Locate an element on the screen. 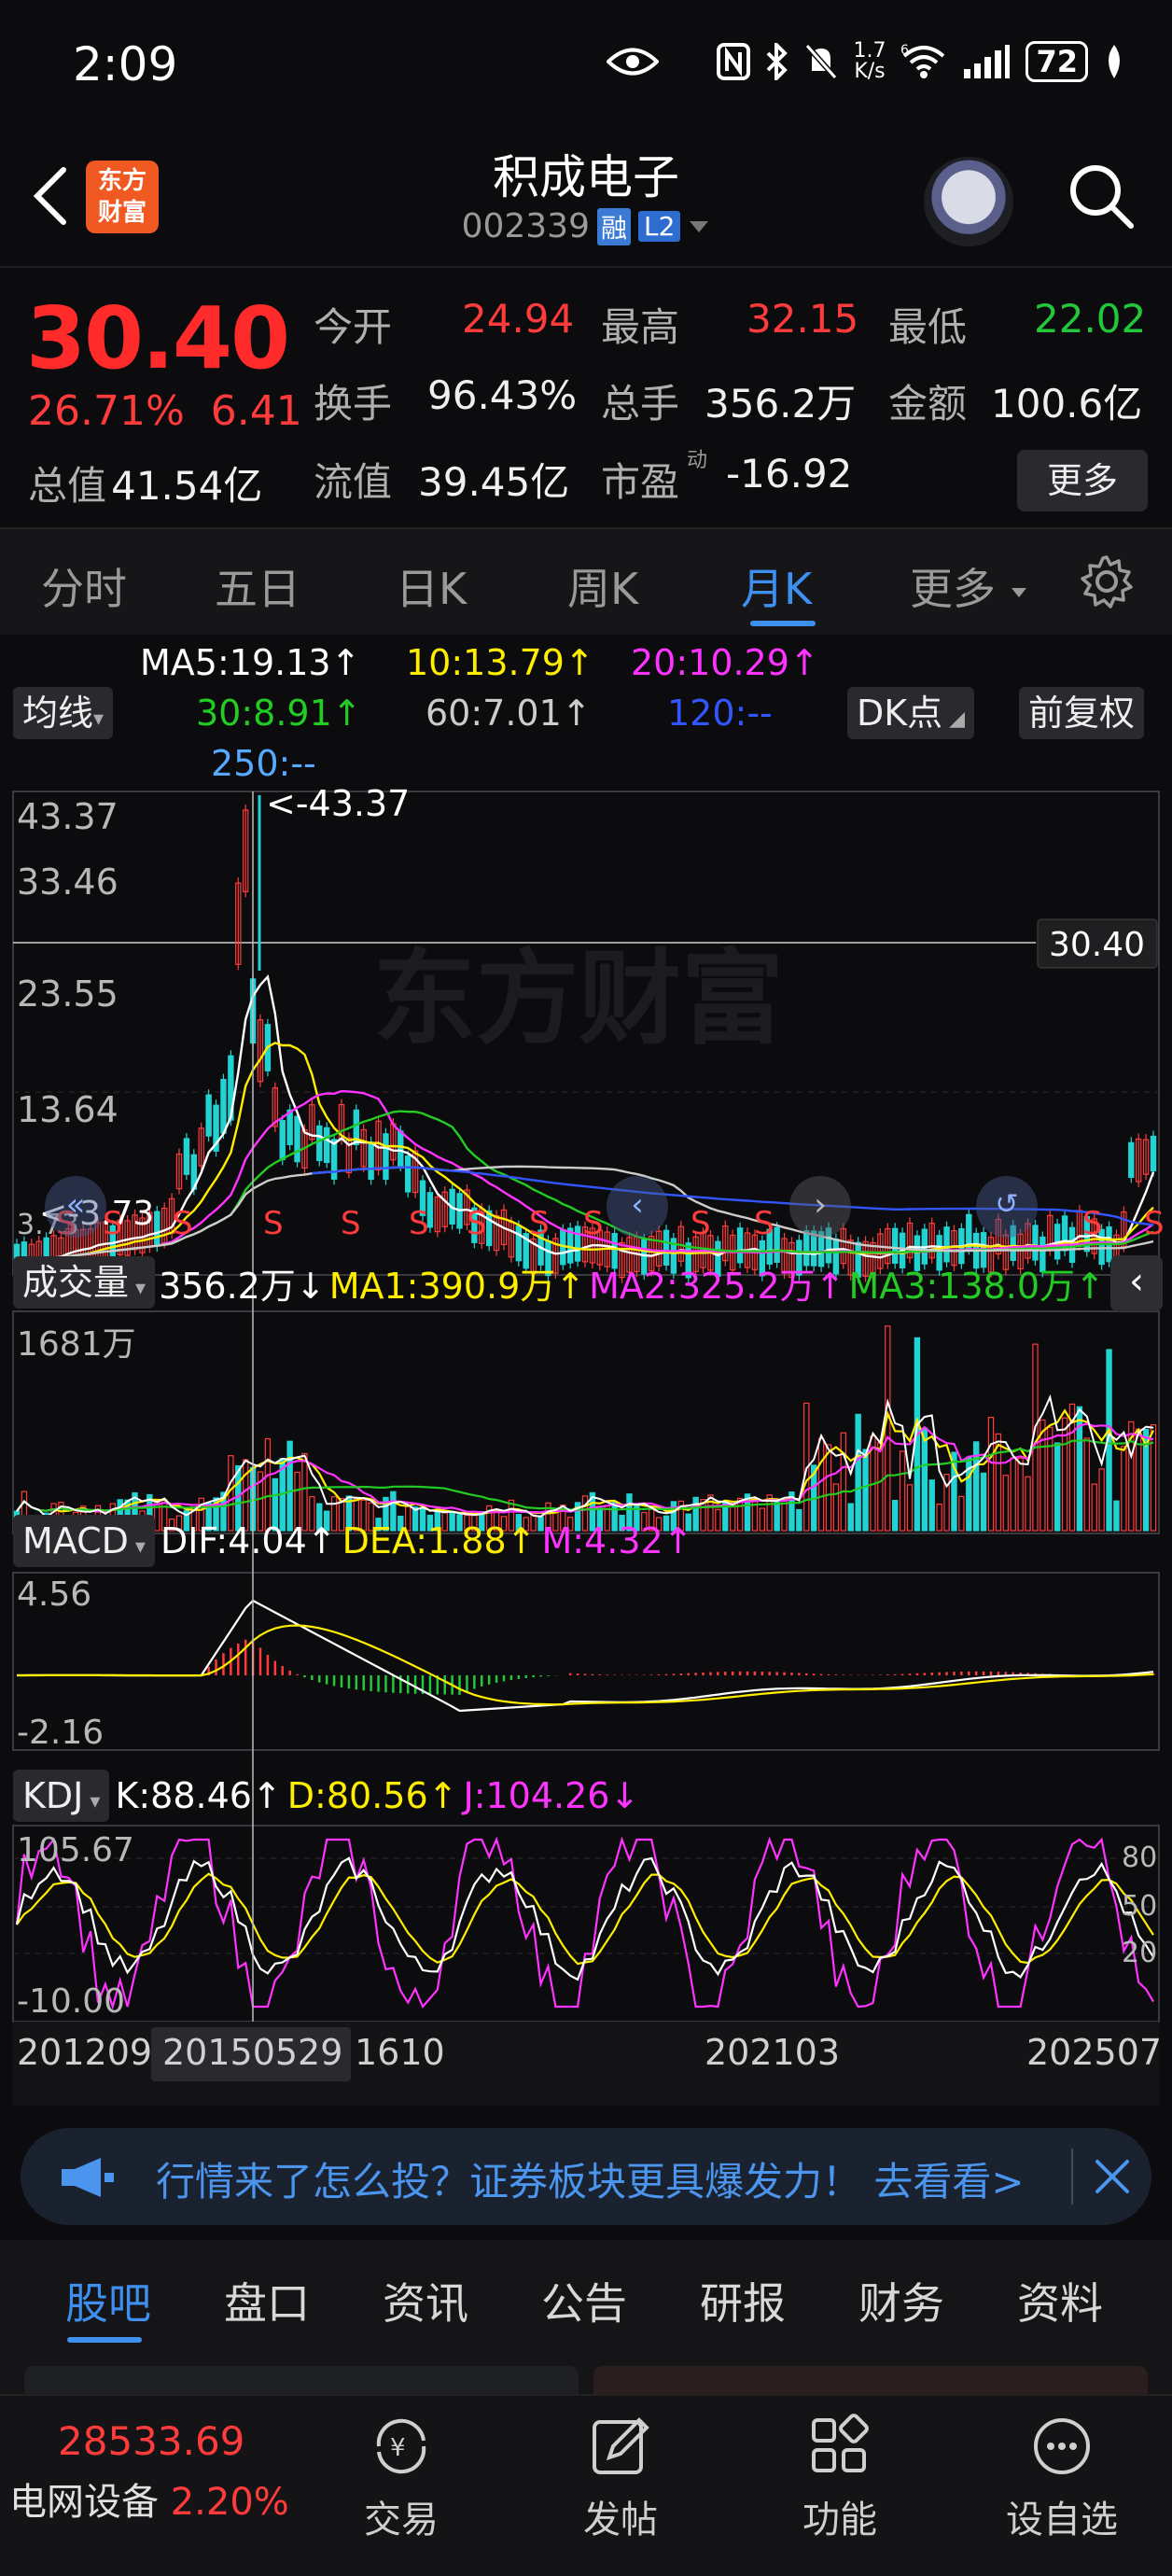 The width and height of the screenshot is (1172, 2576). turnover-value: 96.43% is located at coordinates (502, 395).